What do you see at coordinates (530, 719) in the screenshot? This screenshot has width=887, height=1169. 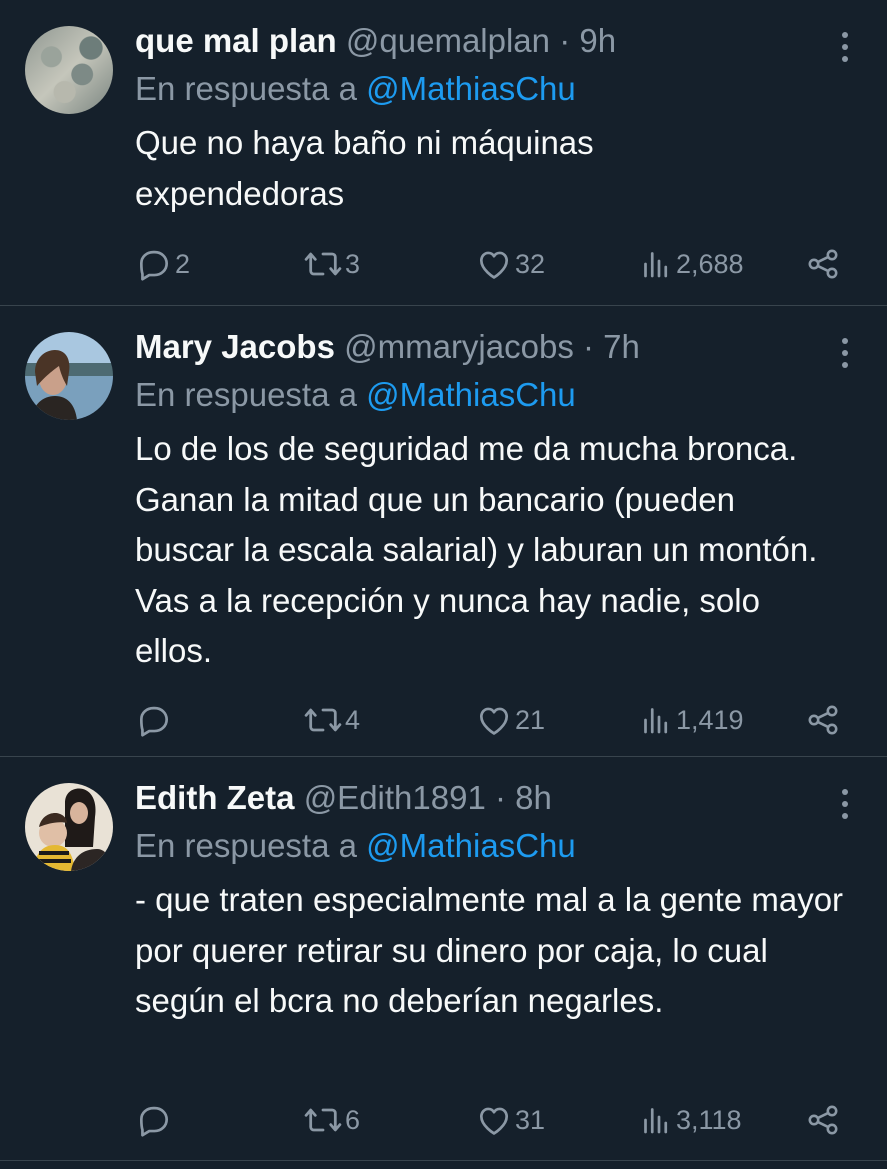 I see `like-count: 21` at bounding box center [530, 719].